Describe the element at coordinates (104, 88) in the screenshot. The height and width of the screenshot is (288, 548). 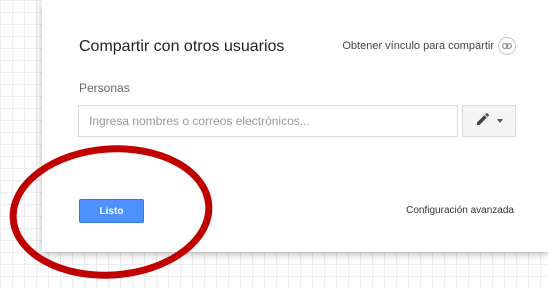
I see `people-label: Personas` at that location.